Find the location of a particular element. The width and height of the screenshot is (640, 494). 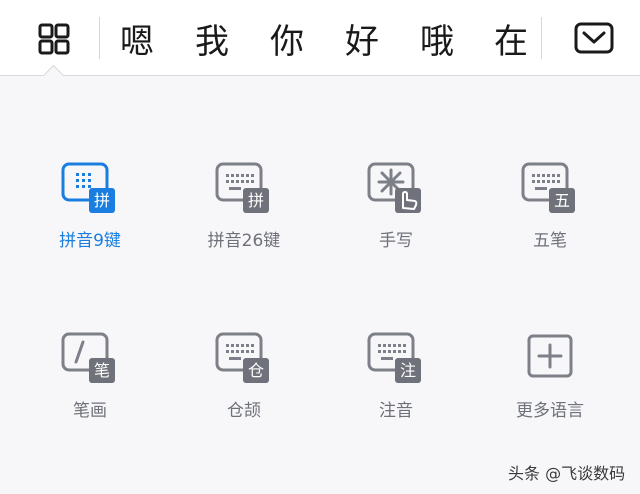

mode-wubi: 五 五笔 is located at coordinates (550, 217).